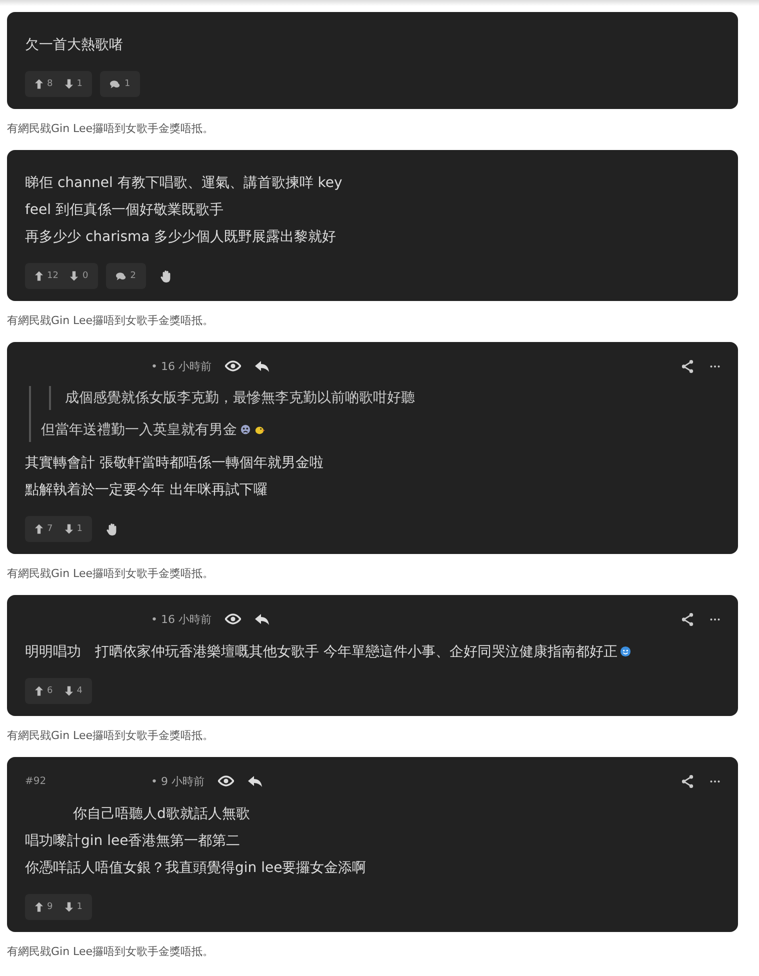  I want to click on upvote-button: 8, so click(44, 84).